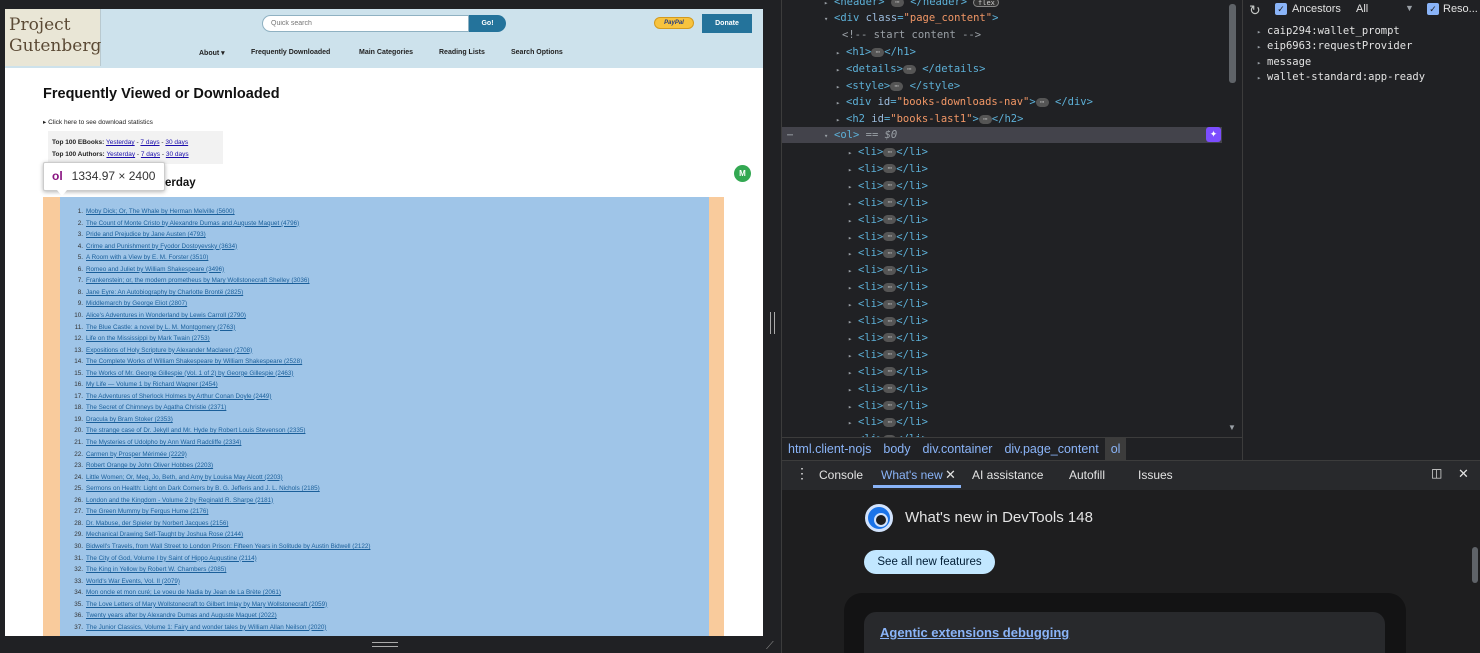 The height and width of the screenshot is (653, 1480). I want to click on book-link: Dracula by Bram Stoker (2353), so click(129, 419).